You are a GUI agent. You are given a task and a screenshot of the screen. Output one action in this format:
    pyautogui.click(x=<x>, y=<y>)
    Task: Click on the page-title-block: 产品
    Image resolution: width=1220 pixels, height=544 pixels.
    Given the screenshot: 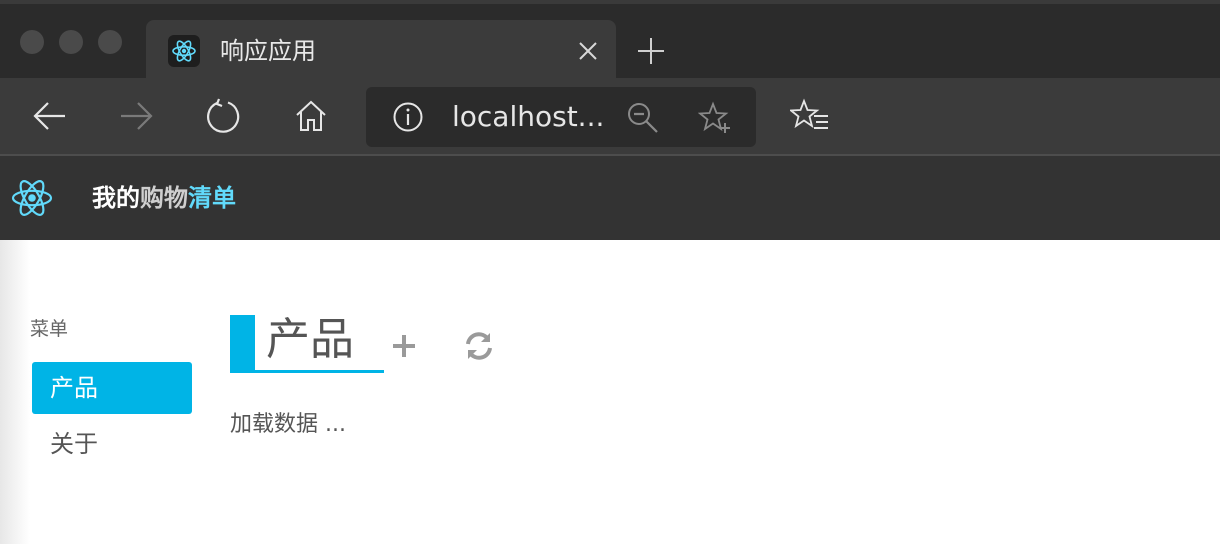 What is the action you would take?
    pyautogui.click(x=307, y=343)
    